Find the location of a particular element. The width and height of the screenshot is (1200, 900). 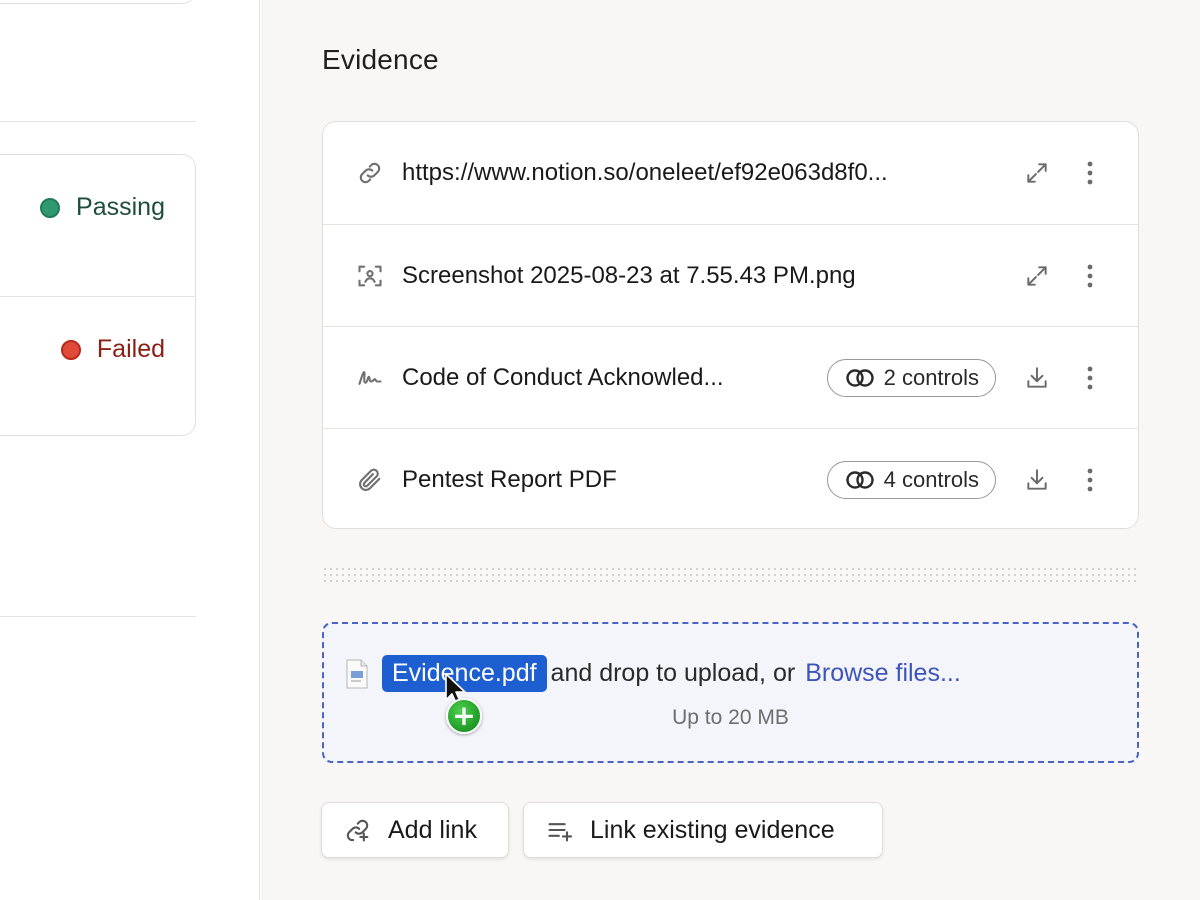

evidence-row-screenshot: Screenshot 2025-08-23 at 7.55.43 PM.png is located at coordinates (730, 275).